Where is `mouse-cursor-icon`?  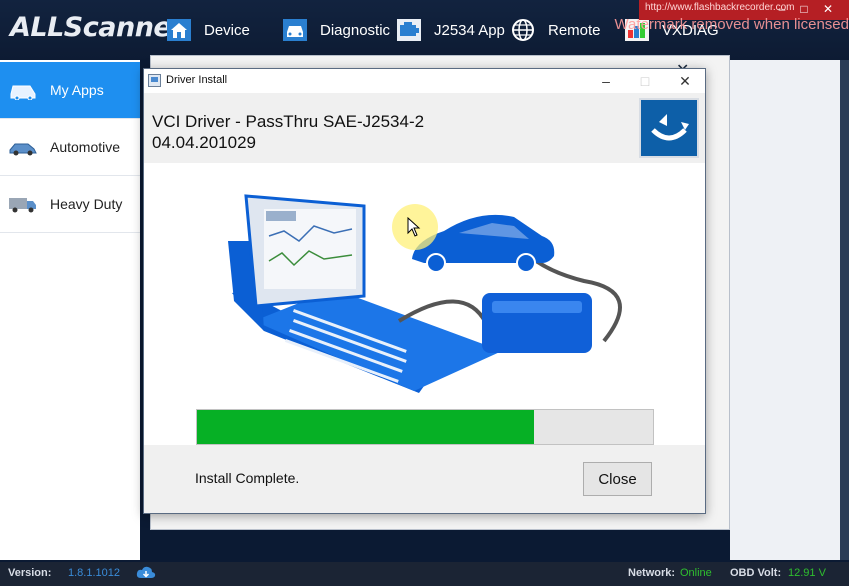
mouse-cursor-icon is located at coordinates (414, 227).